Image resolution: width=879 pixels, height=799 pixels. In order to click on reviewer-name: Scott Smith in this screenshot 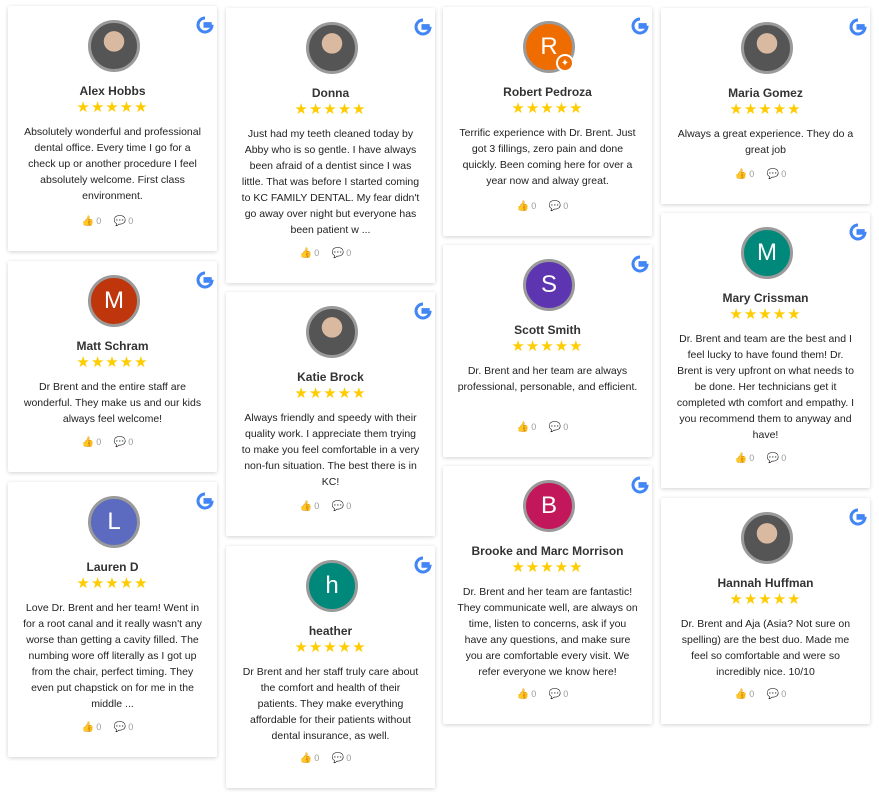, I will do `click(547, 330)`.